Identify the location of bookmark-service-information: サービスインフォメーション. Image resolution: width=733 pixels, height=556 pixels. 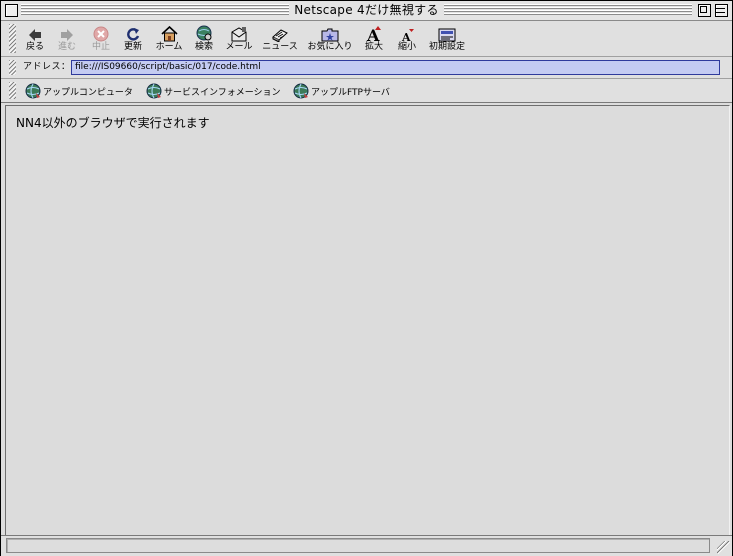
(213, 91).